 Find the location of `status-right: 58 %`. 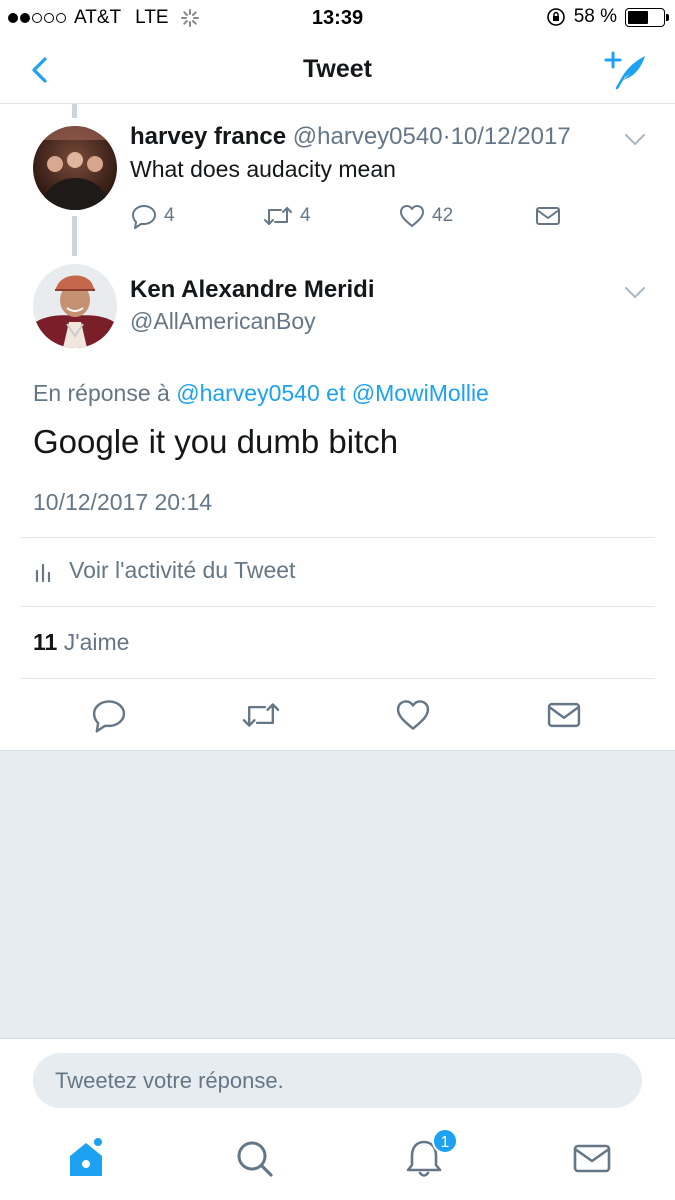

status-right: 58 % is located at coordinates (607, 17).